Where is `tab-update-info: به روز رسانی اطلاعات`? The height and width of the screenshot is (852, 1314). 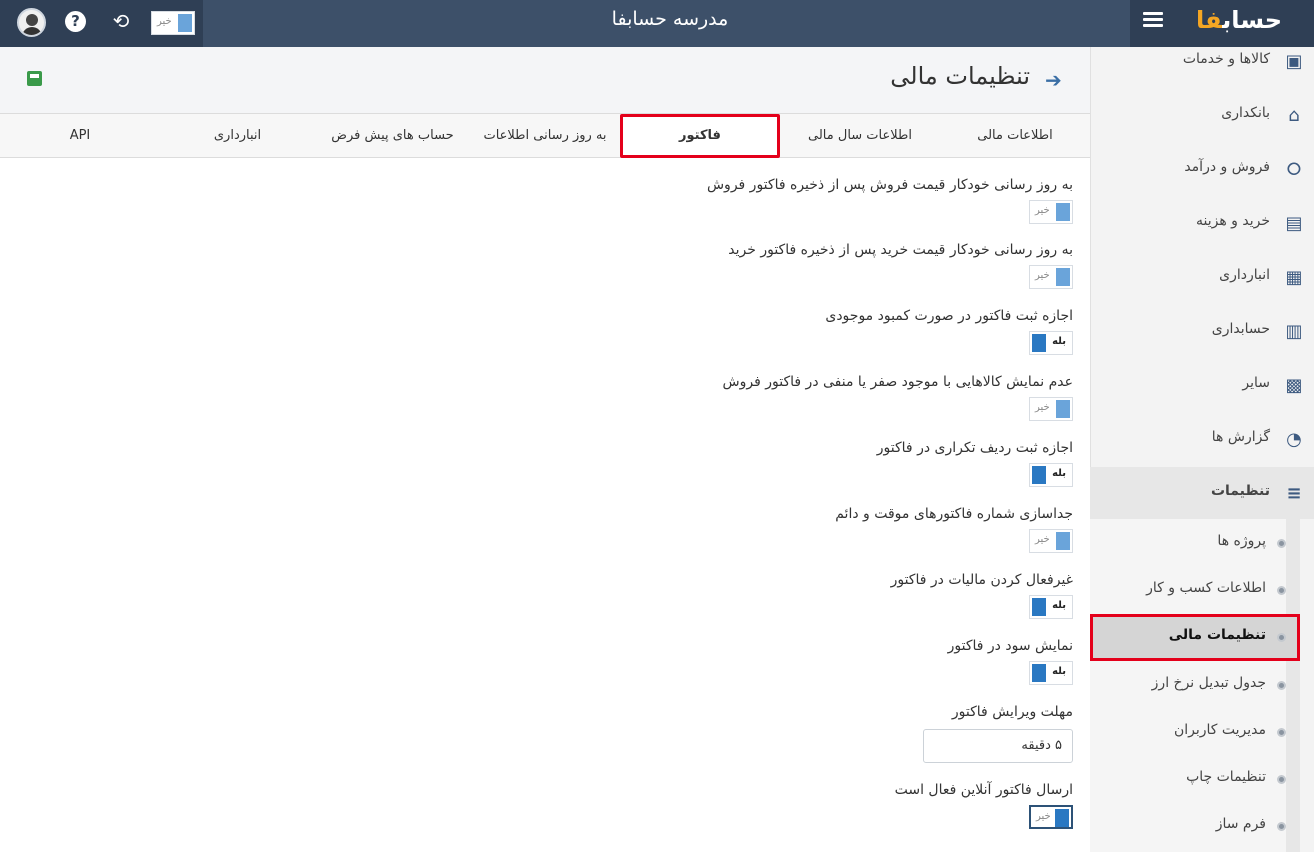 tab-update-info: به روز رسانی اطلاعات is located at coordinates (545, 135).